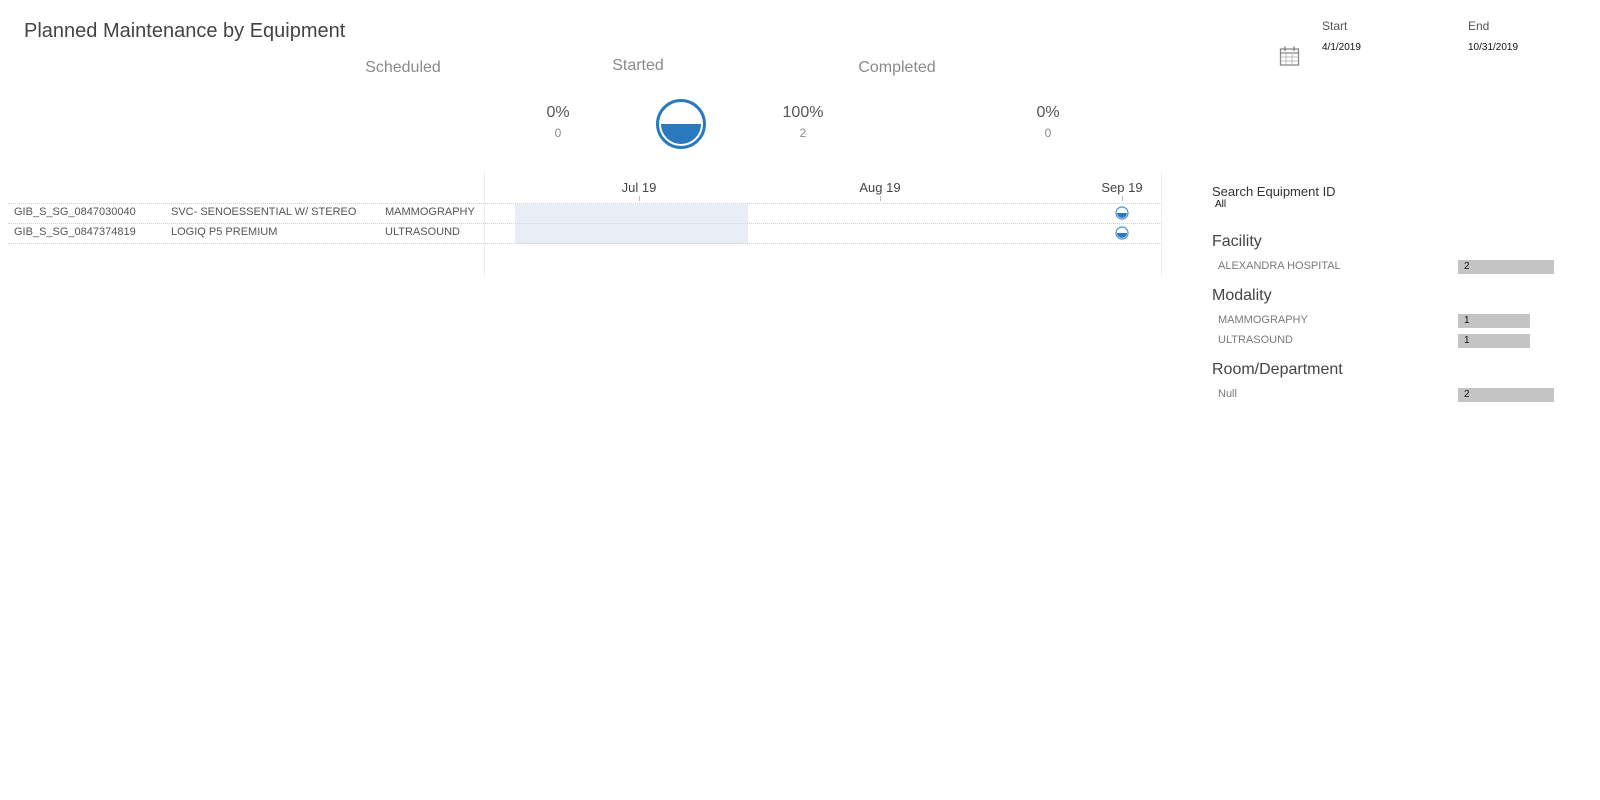  Describe the element at coordinates (880, 187) in the screenshot. I see `month-label-aug: Aug 19` at that location.